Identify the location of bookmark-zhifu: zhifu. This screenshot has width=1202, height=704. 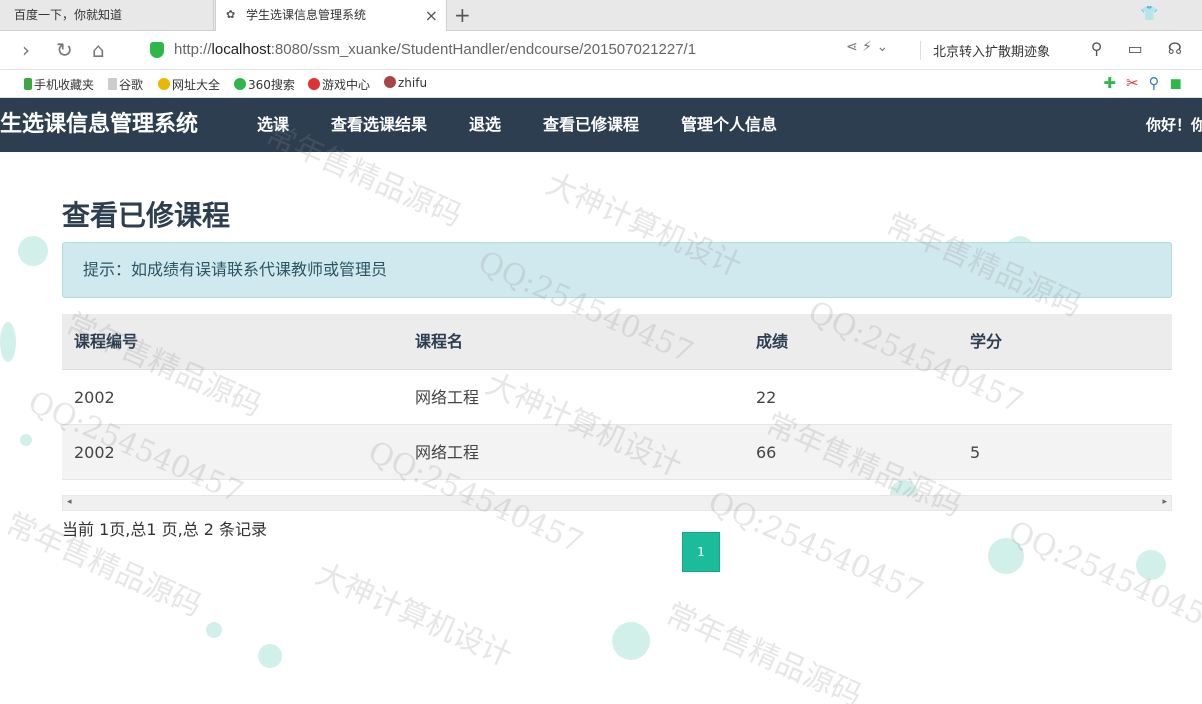
(405, 83).